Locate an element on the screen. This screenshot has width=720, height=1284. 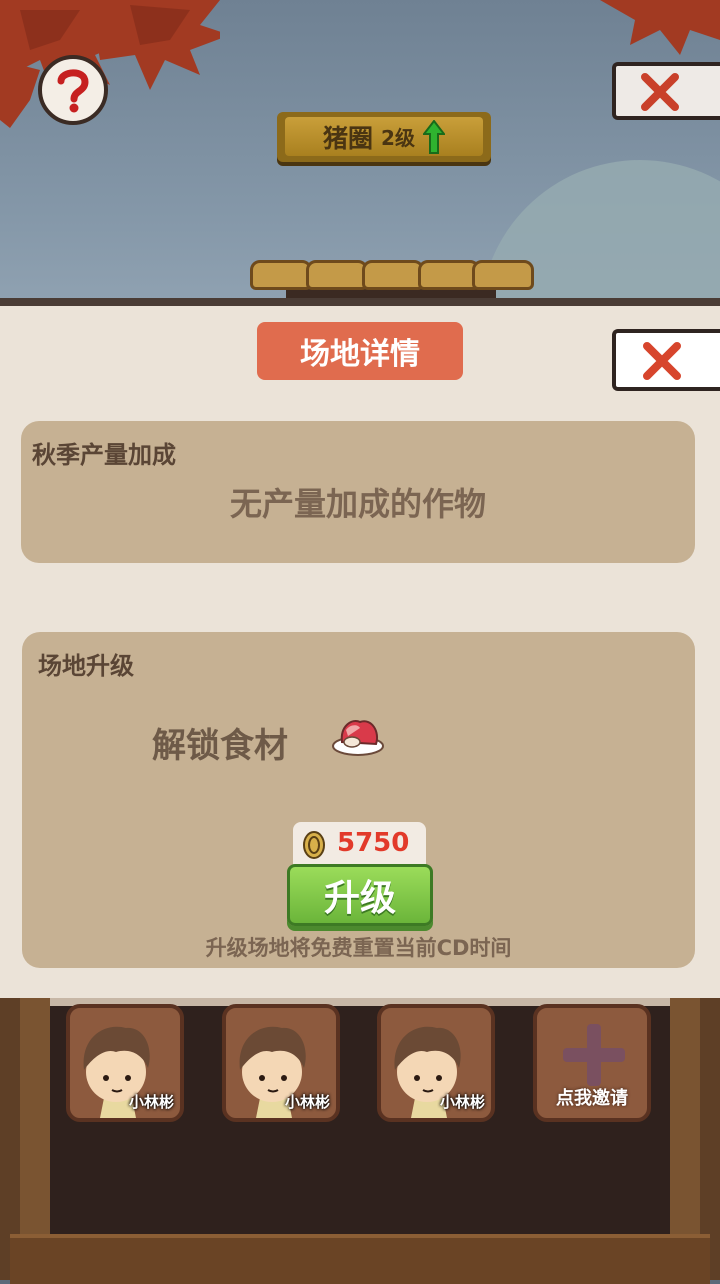
worker-slot-2: 小林彬 is located at coordinates (281, 1063).